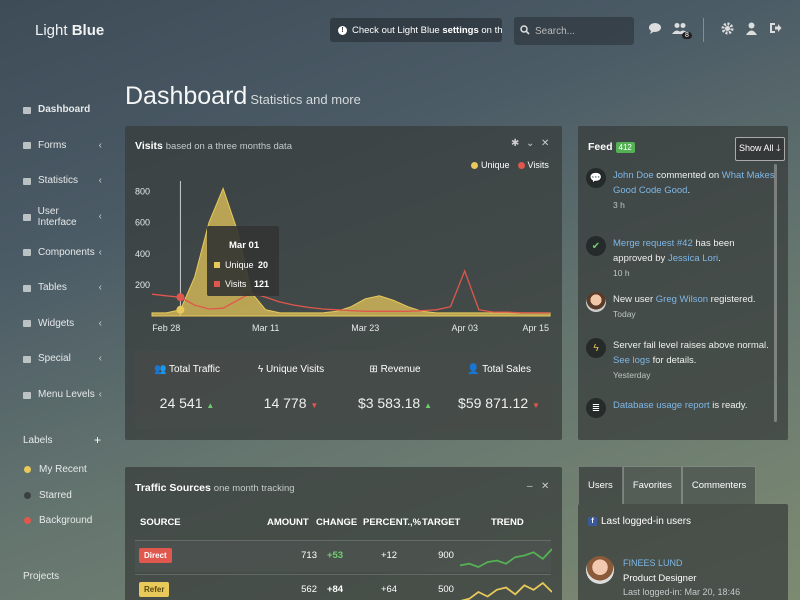 The image size is (800, 600). What do you see at coordinates (314, 405) in the screenshot?
I see `trend-down-icon: ▼` at bounding box center [314, 405].